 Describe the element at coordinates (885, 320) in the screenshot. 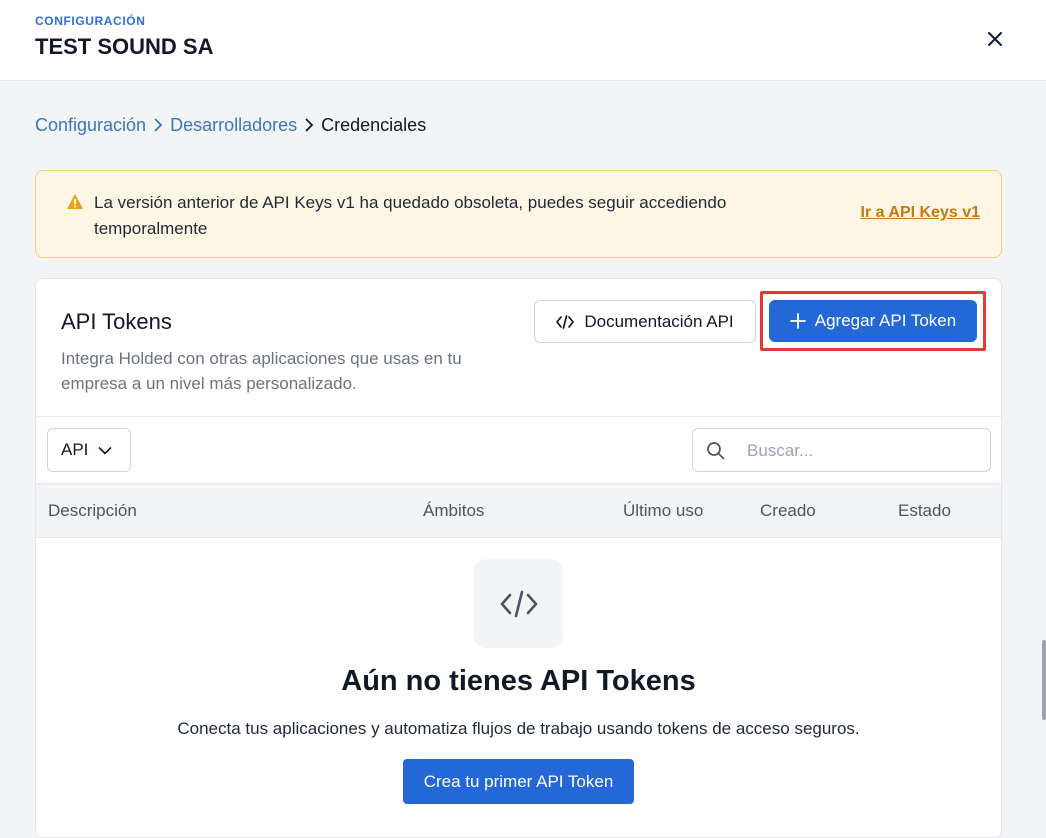

I see `add-api-token-label: Agregar API Token` at that location.